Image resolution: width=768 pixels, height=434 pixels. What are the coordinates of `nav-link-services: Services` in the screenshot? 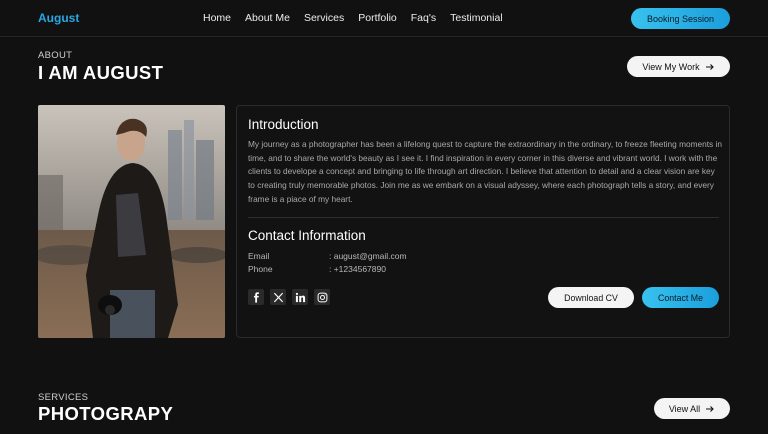 It's located at (324, 18).